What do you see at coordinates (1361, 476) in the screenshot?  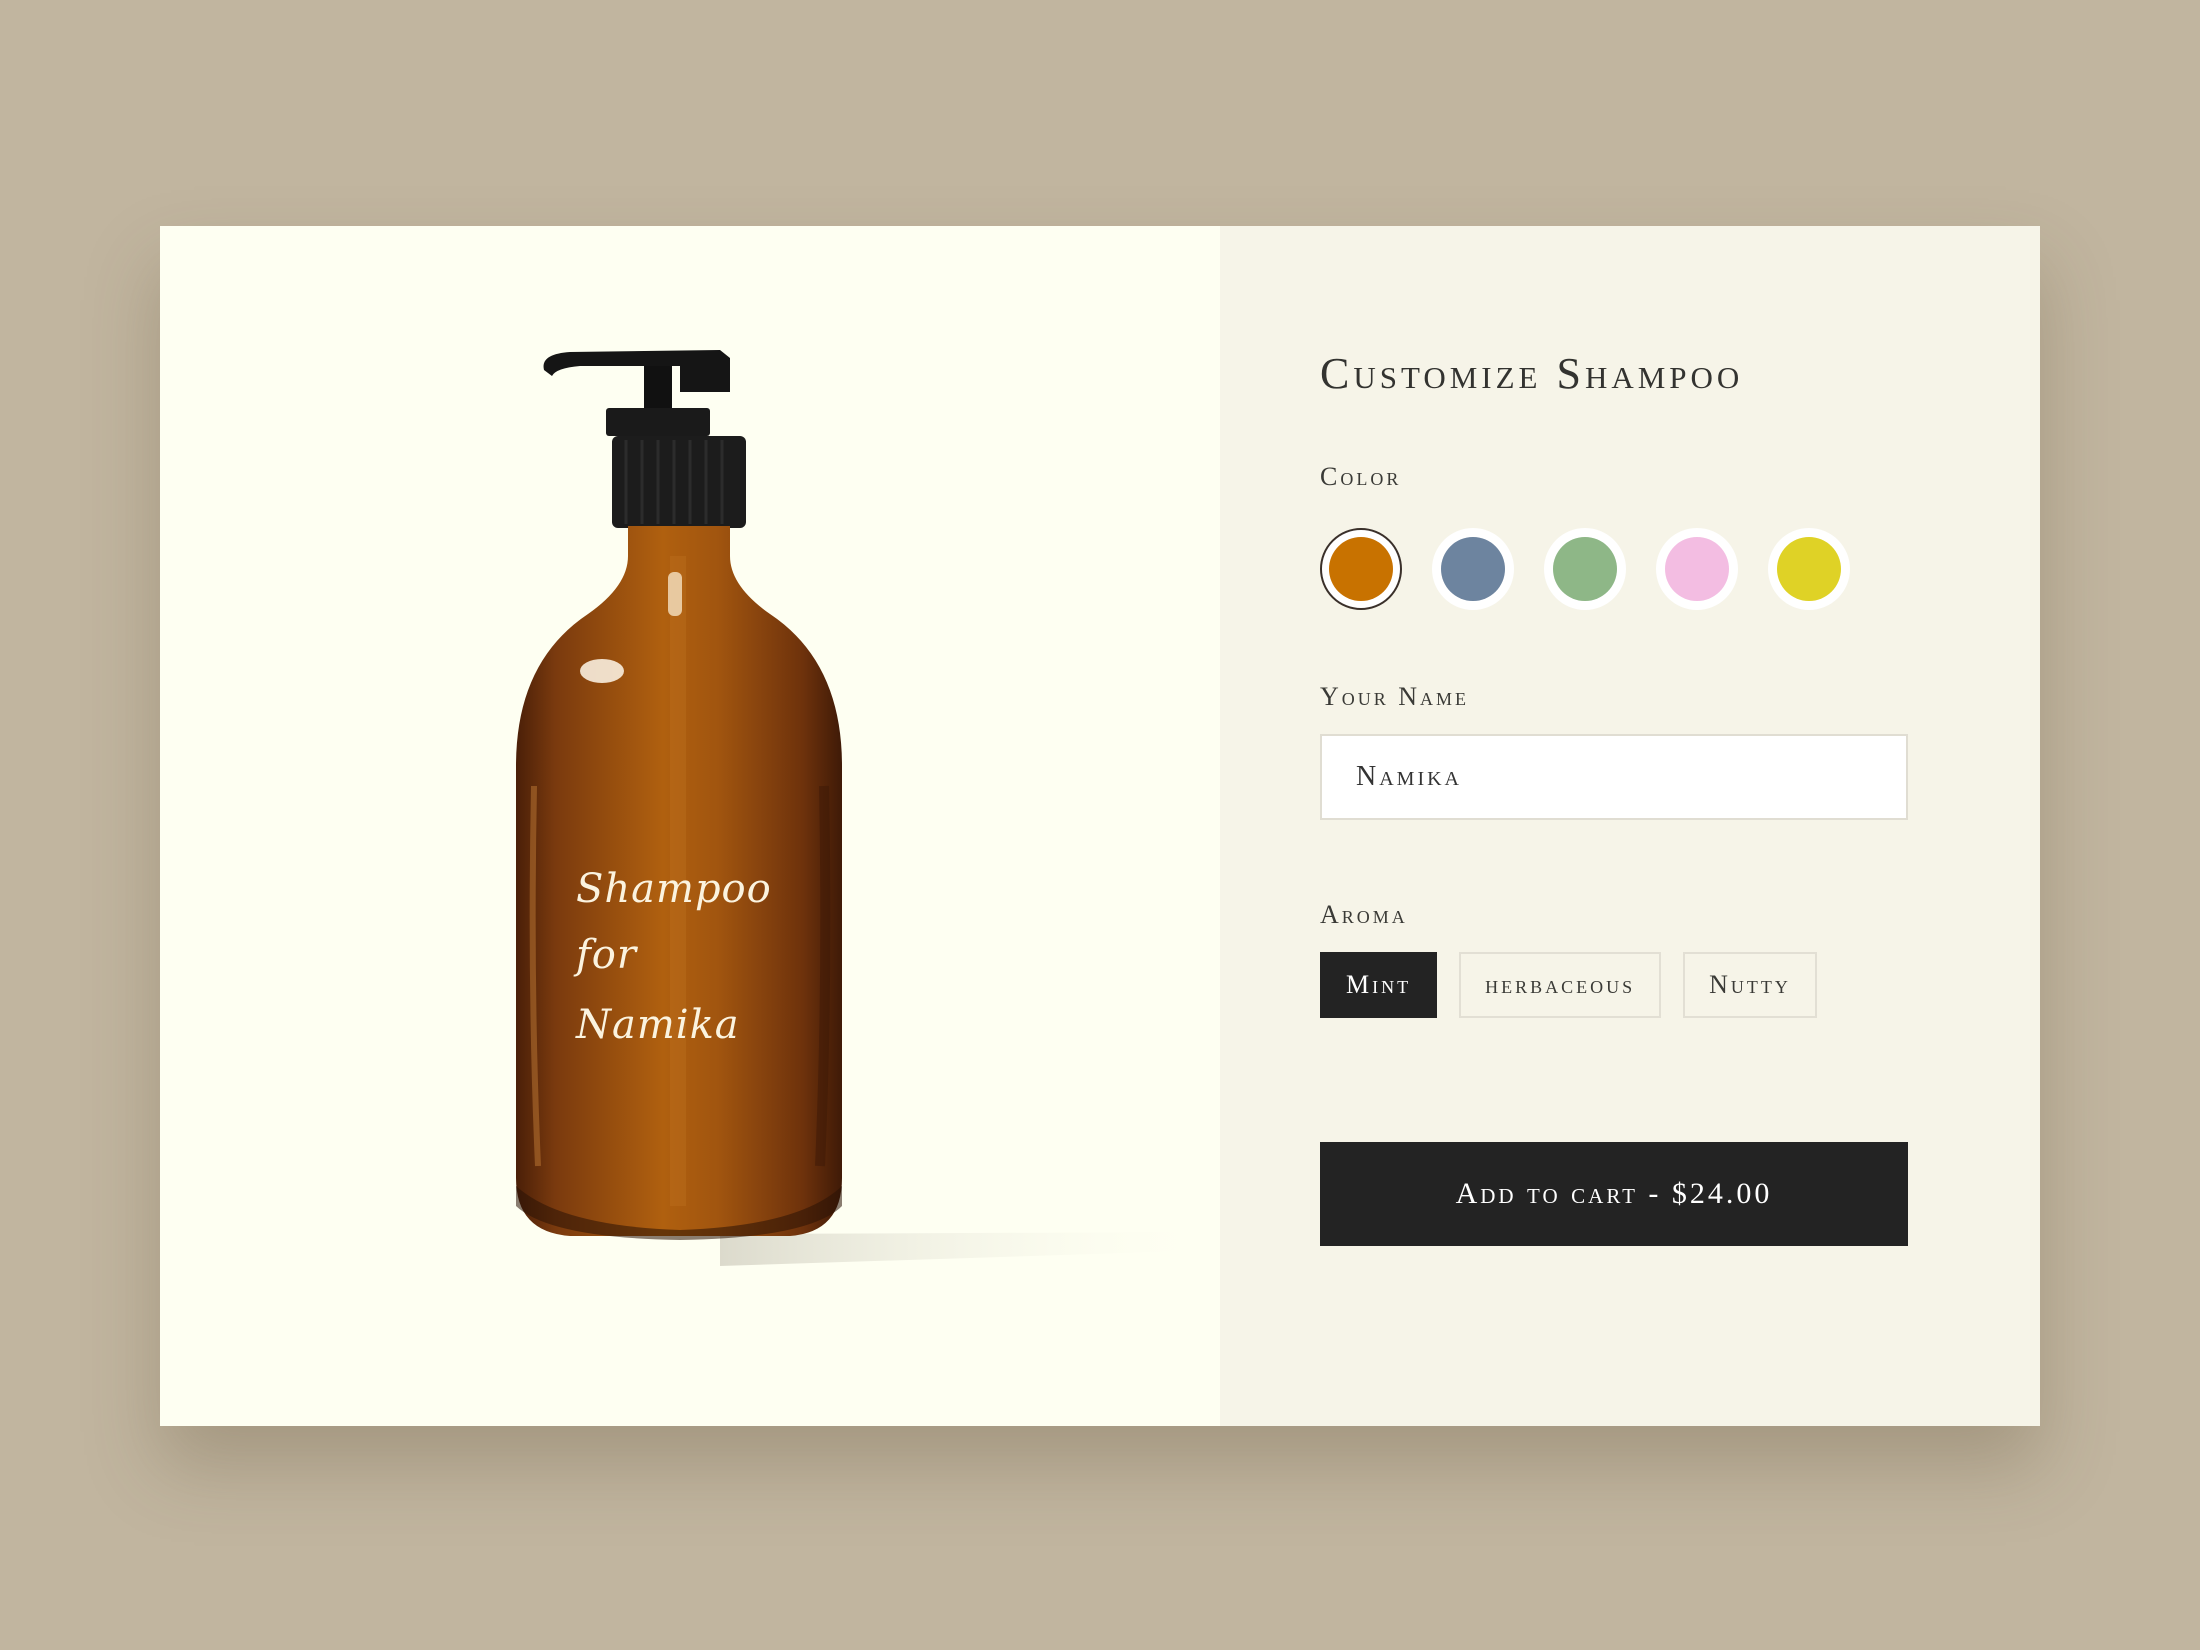 I see `color-label: Color` at bounding box center [1361, 476].